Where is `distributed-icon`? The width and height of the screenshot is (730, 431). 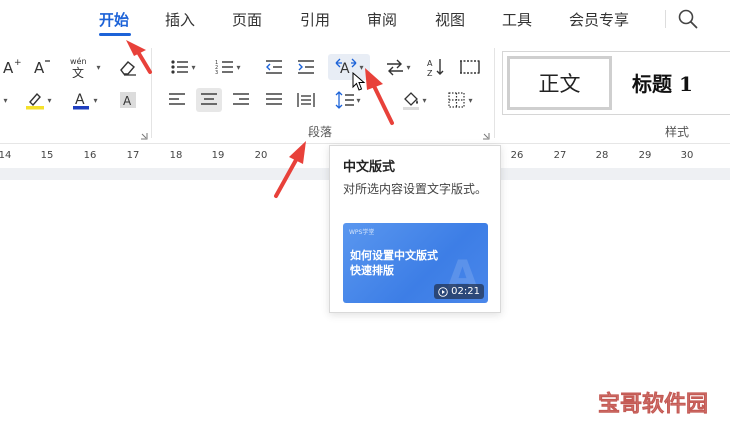 distributed-icon is located at coordinates (306, 100).